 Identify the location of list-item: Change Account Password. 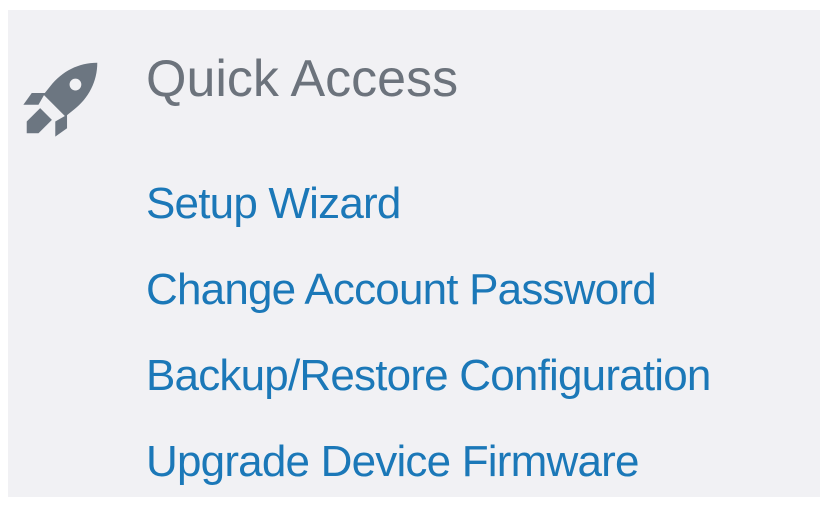
(428, 307).